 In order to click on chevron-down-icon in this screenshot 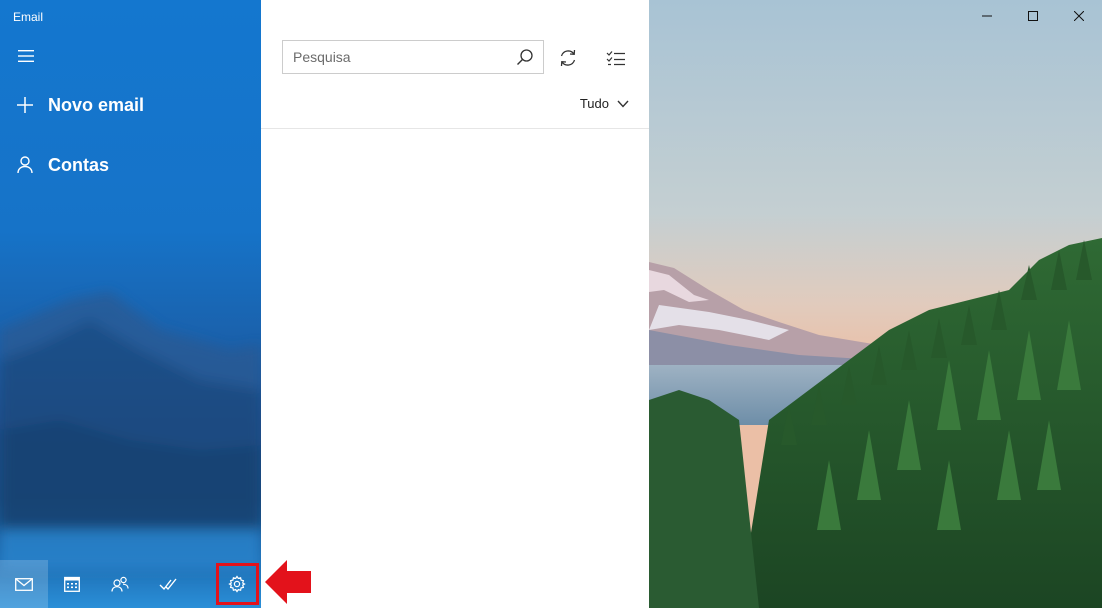, I will do `click(623, 104)`.